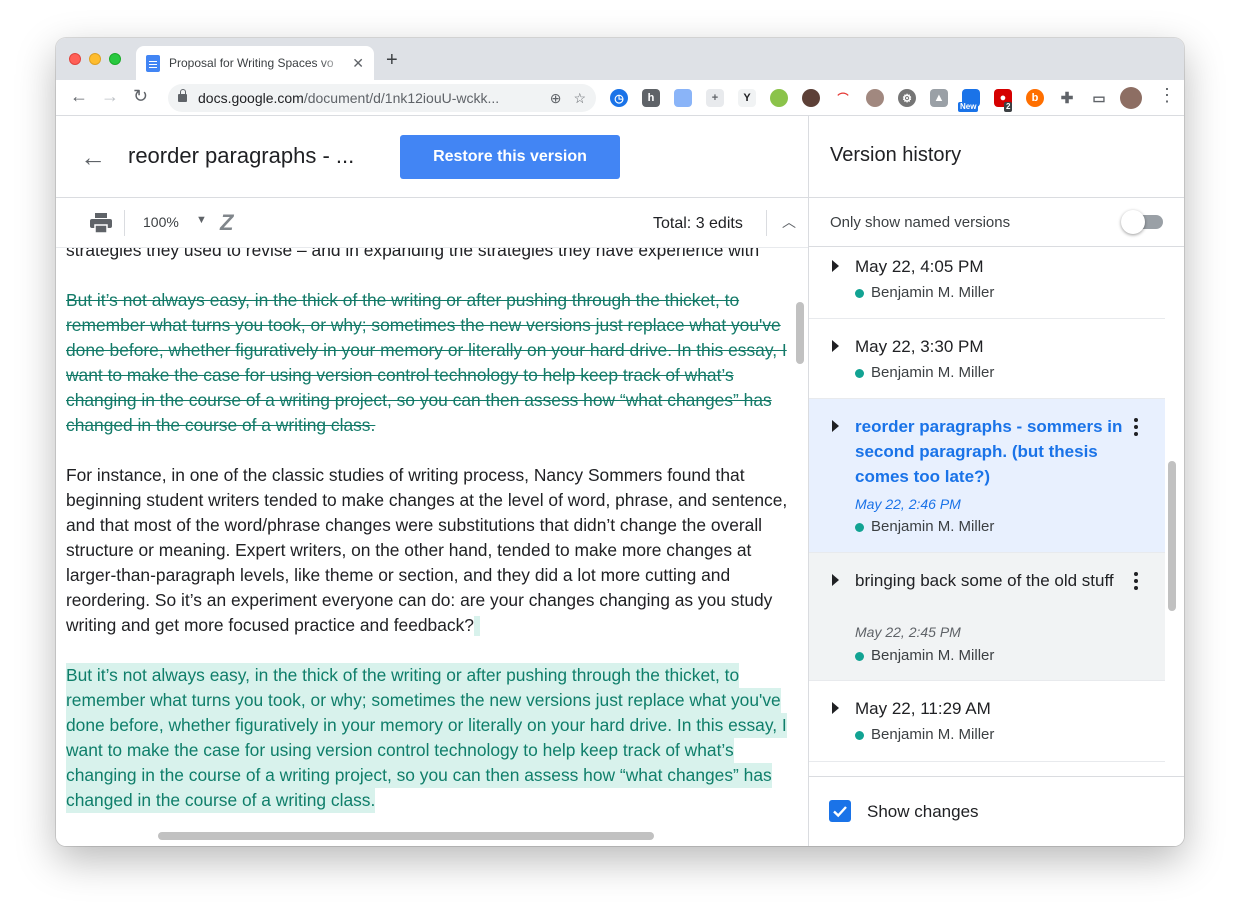  Describe the element at coordinates (226, 223) in the screenshot. I see `z-extension-icon: Z` at that location.